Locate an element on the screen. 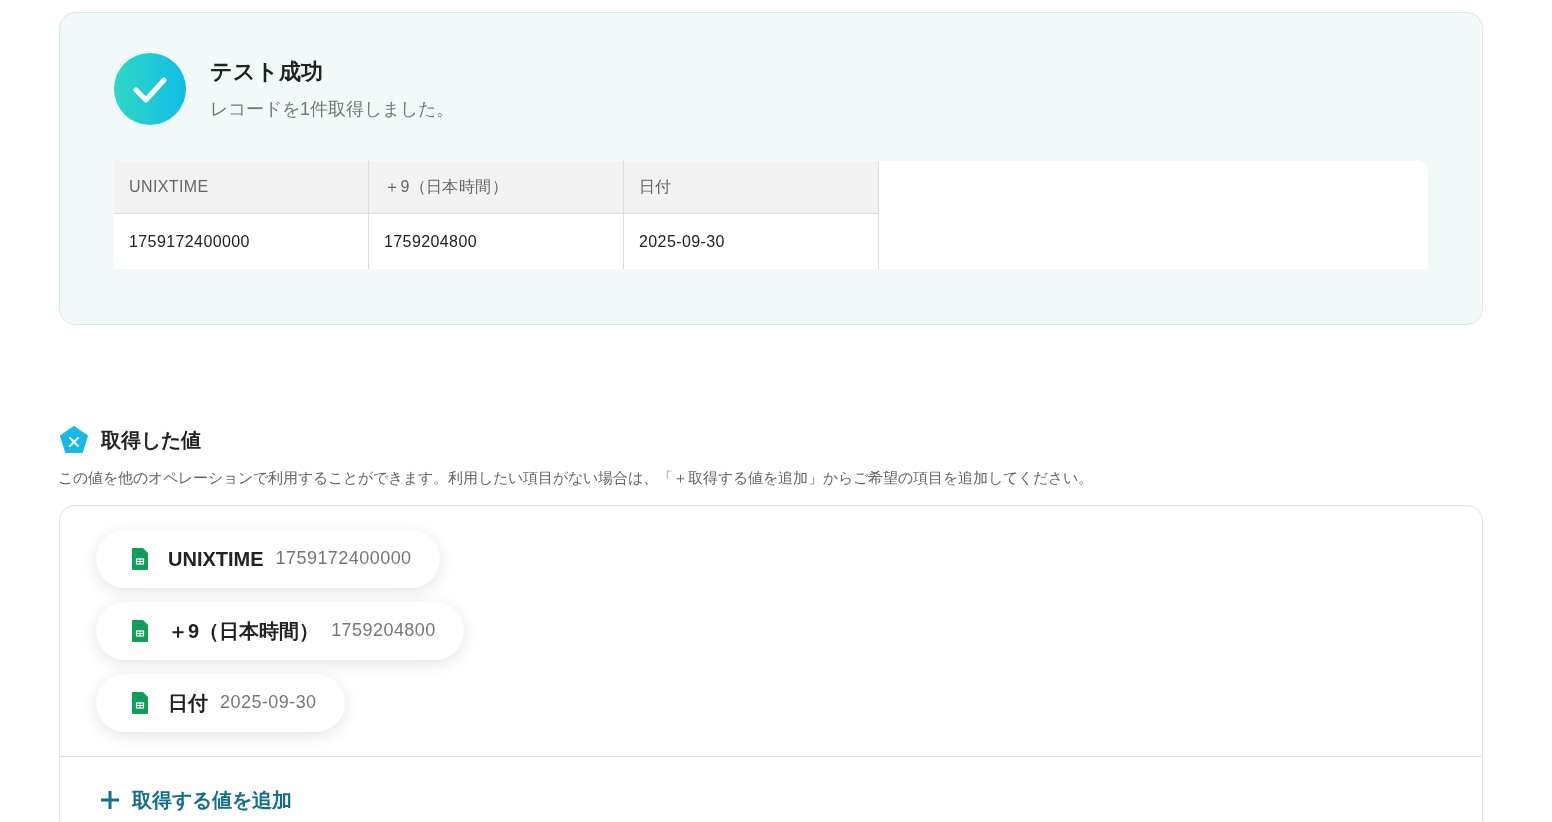 This screenshot has height=822, width=1552. section-description: この値を他のオペレーションで利用することができます。利用したい項目がない場合は、「＋取得する値を追加」からご希望の項目を追加してください。 is located at coordinates (576, 478).